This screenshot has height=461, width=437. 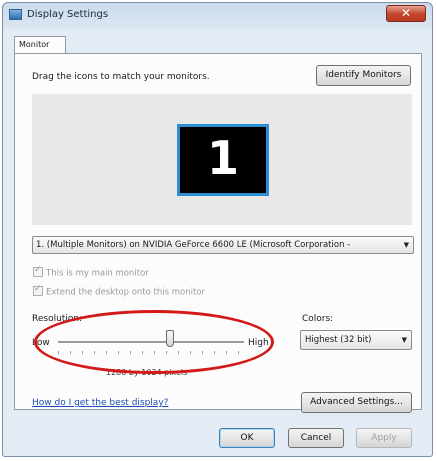 I want to click on drag-instruction: Drag the icons to match your monitors., so click(x=121, y=77).